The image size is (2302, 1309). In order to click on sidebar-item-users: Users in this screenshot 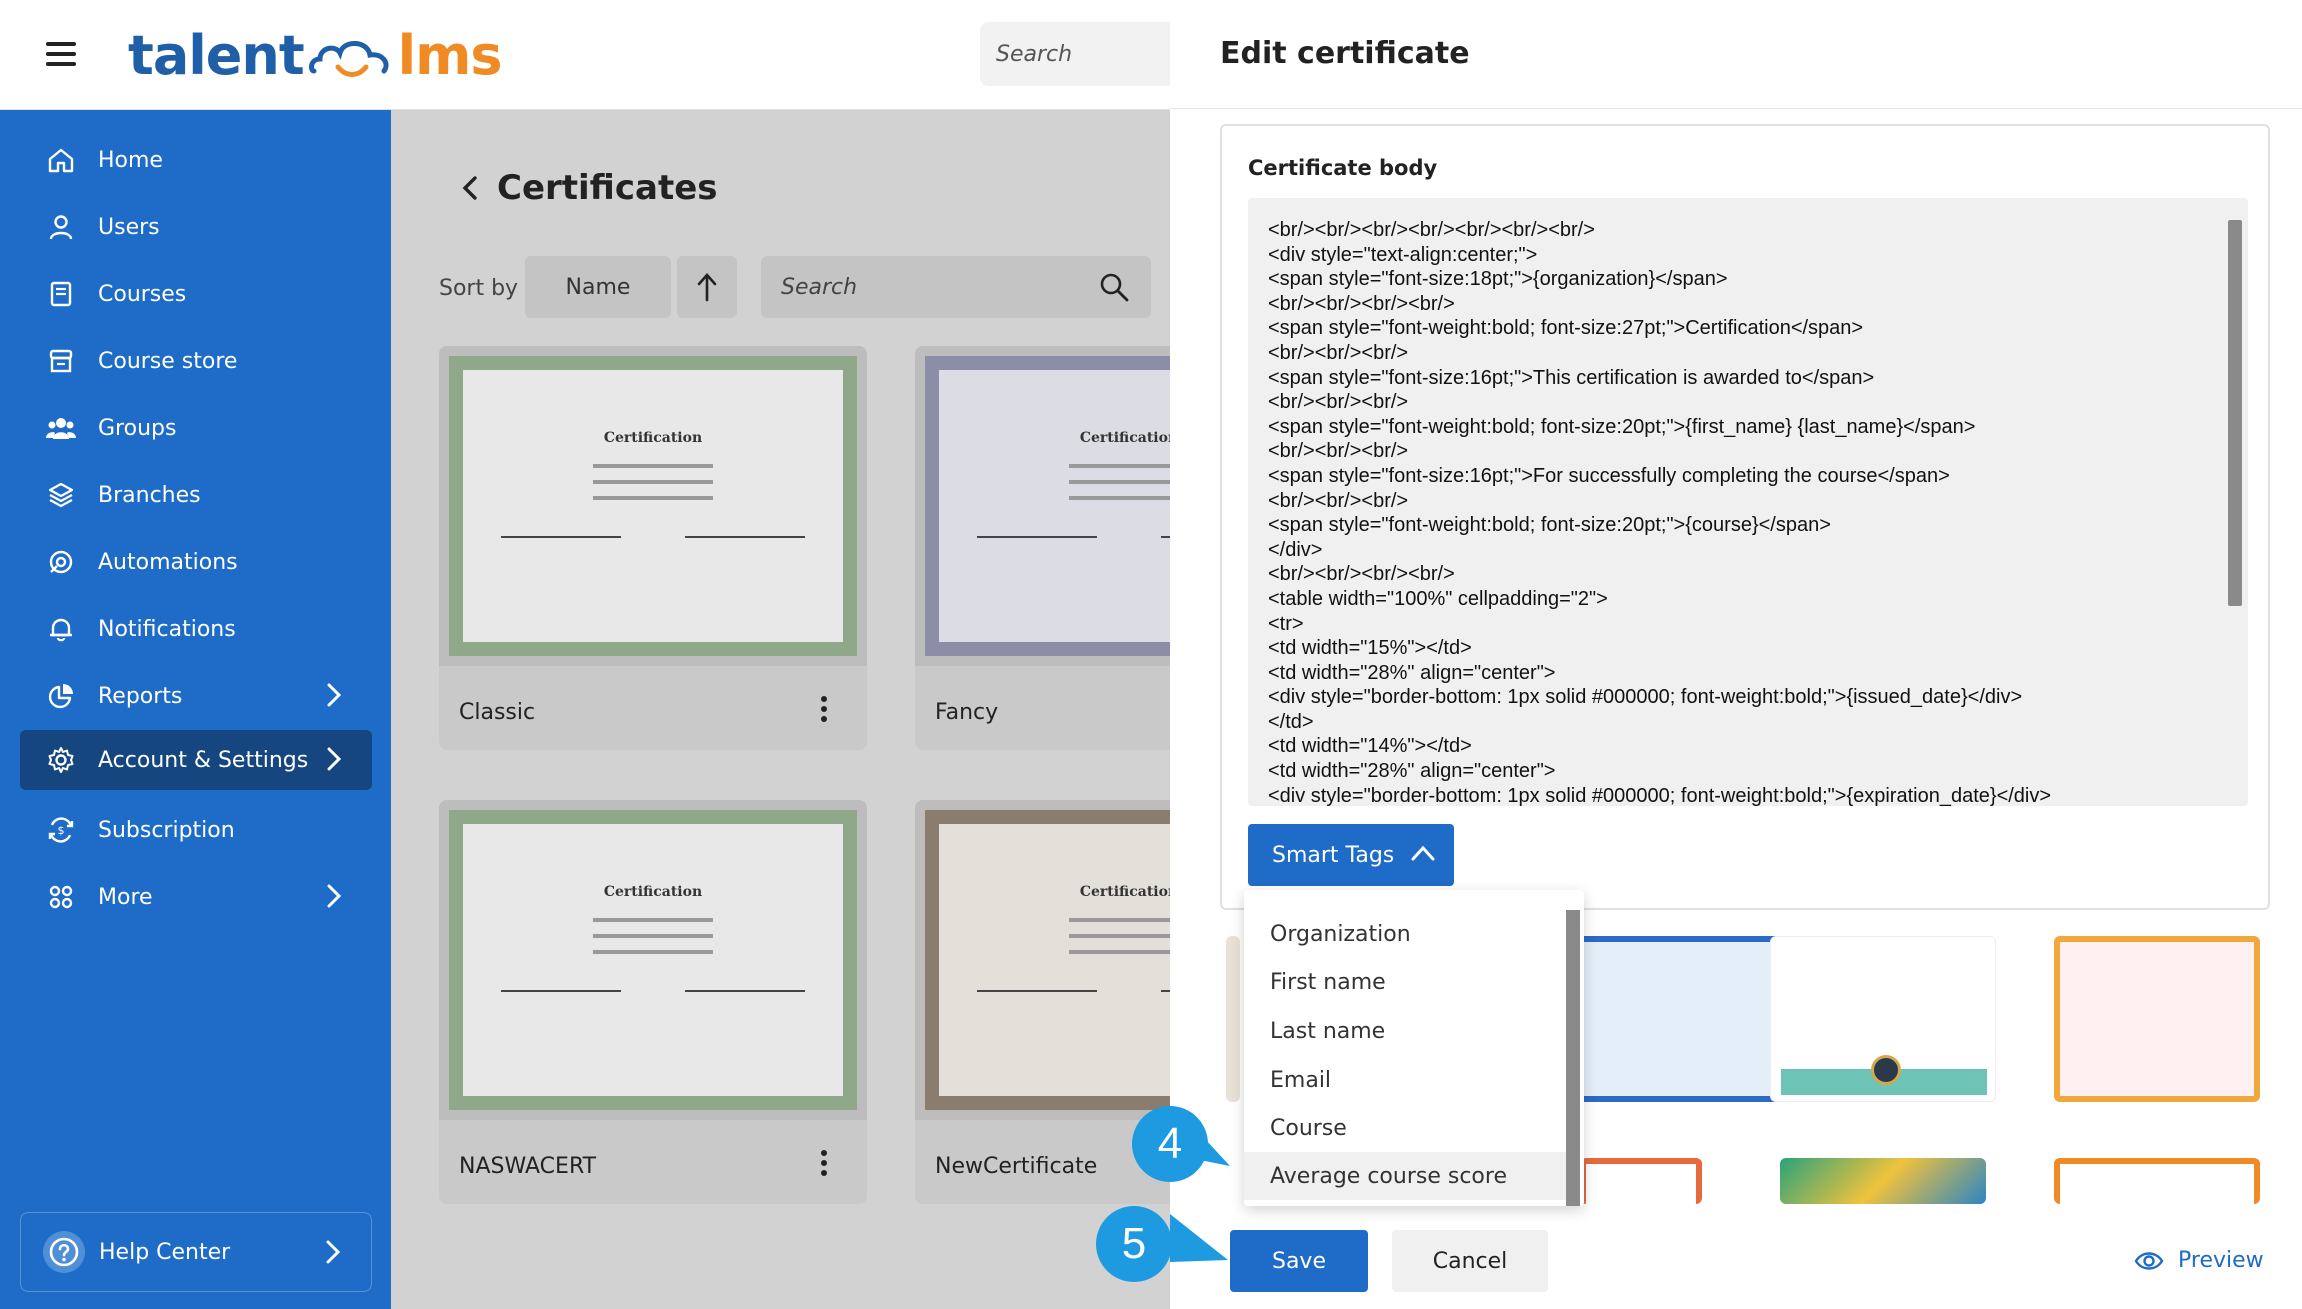, I will do `click(196, 227)`.